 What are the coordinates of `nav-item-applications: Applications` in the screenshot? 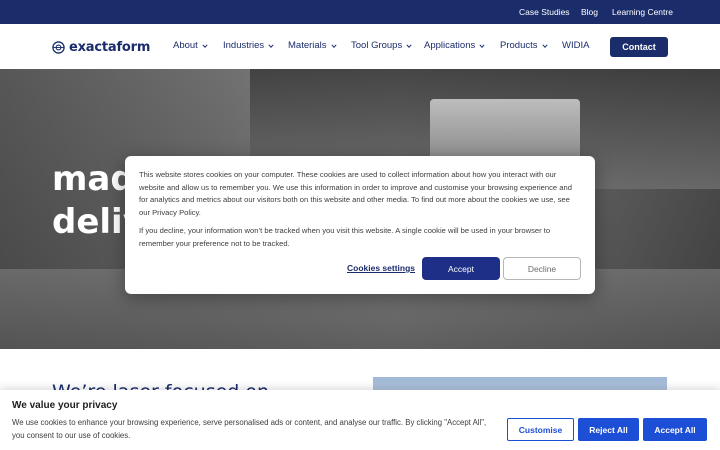 It's located at (454, 45).